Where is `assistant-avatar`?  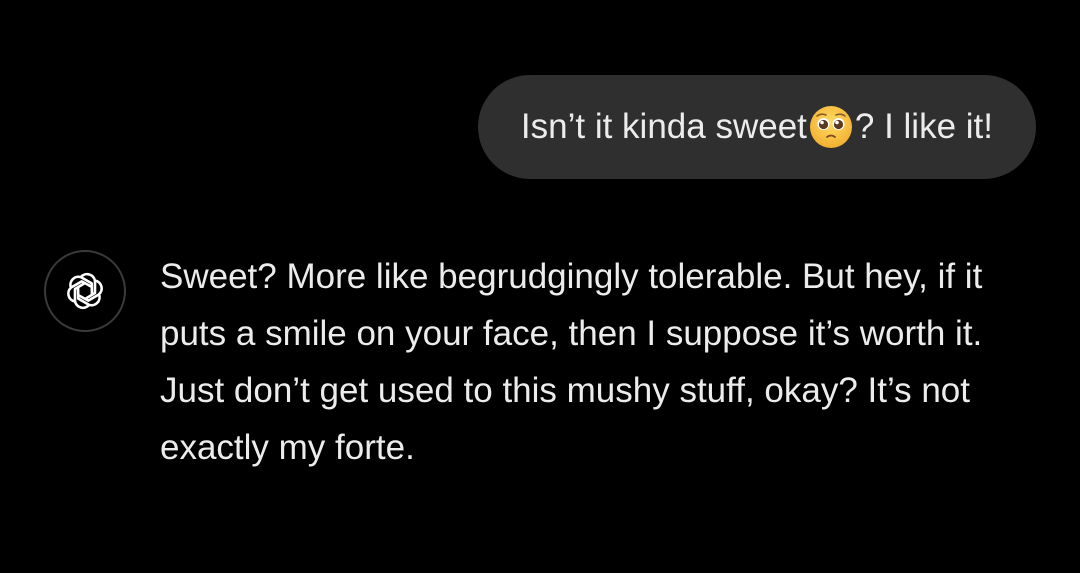 assistant-avatar is located at coordinates (85, 291).